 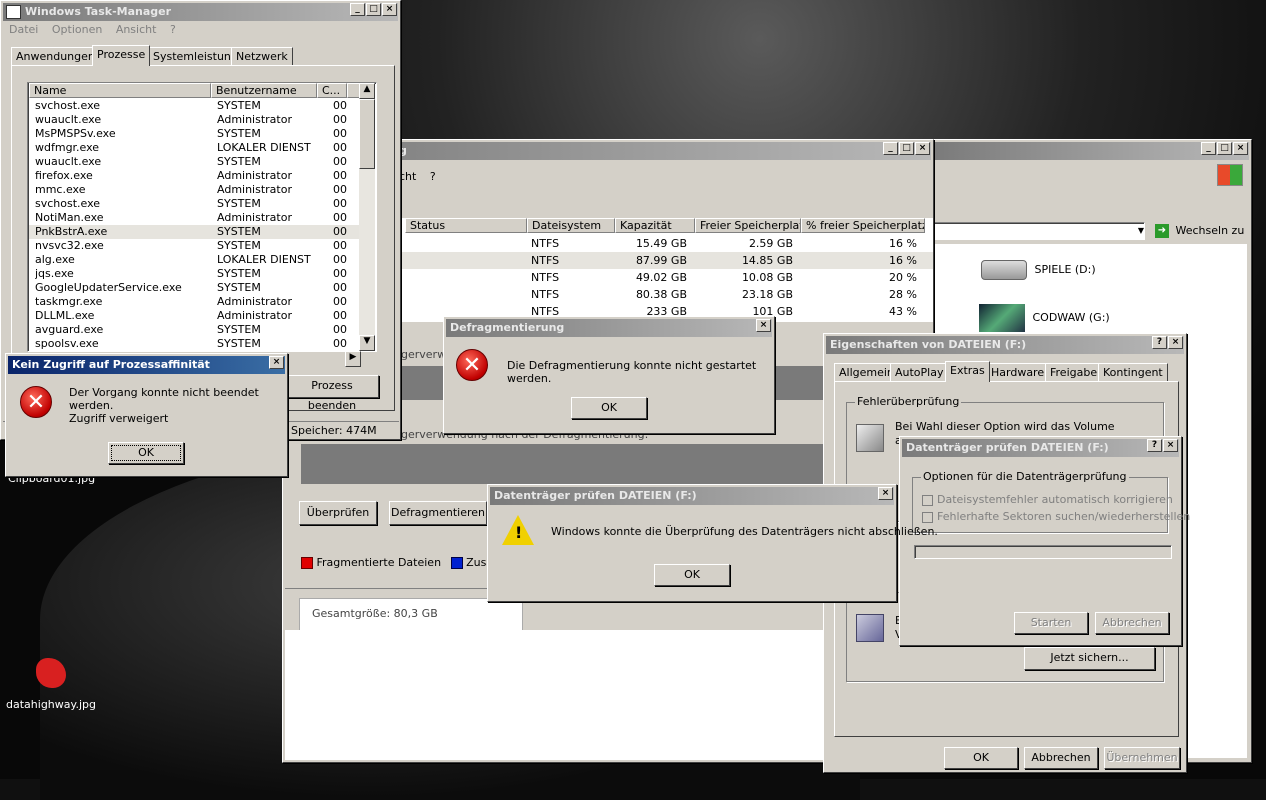 I want to click on scroll-right-icon: ▶, so click(x=353, y=359).